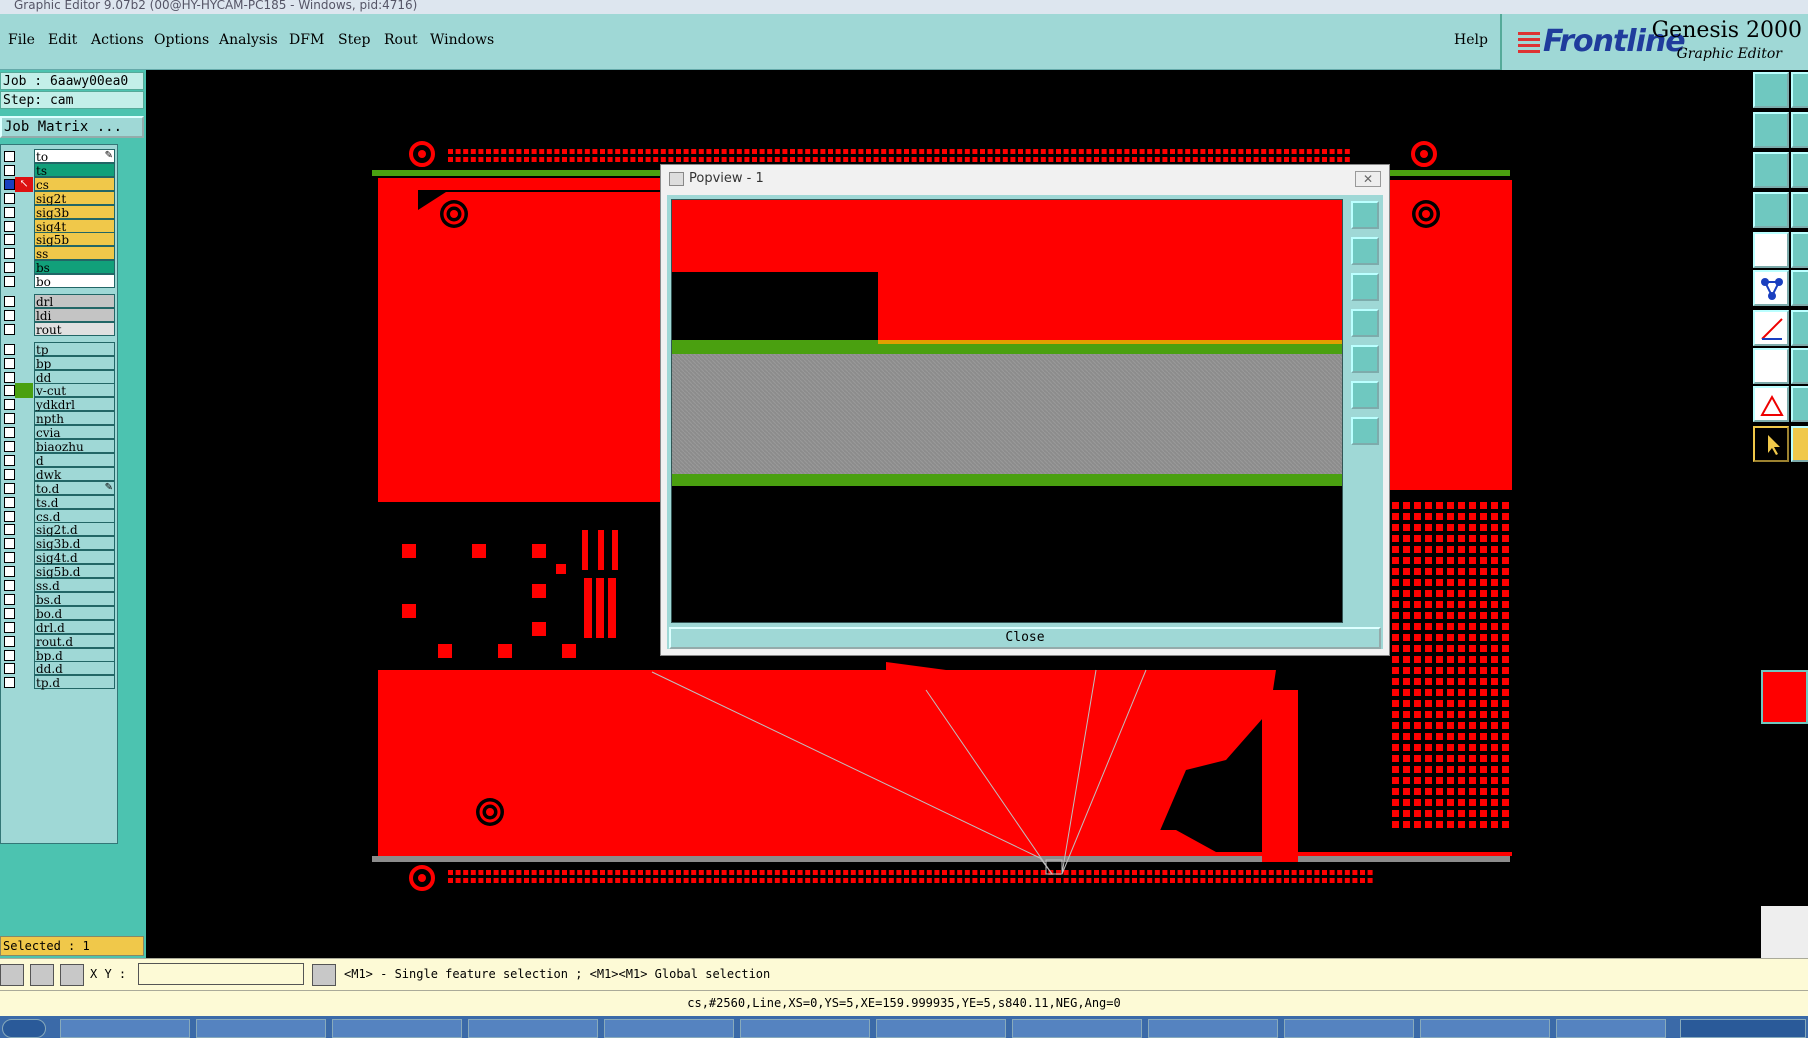 The width and height of the screenshot is (1808, 1038). I want to click on layer-row-bp: bp, so click(59, 363).